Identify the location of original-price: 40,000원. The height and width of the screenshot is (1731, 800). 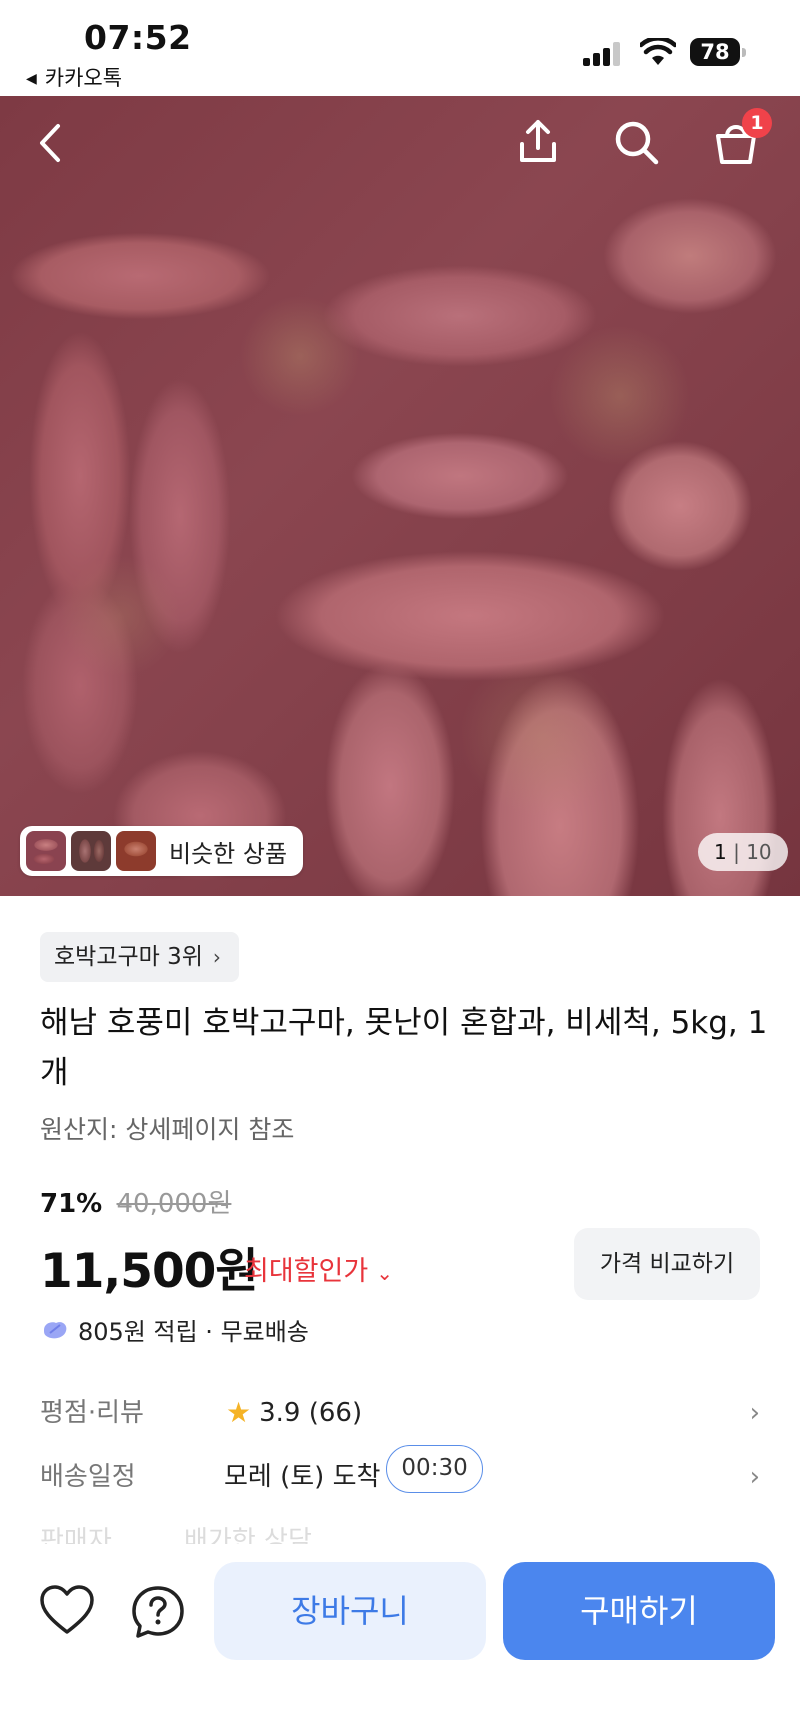
(174, 1204).